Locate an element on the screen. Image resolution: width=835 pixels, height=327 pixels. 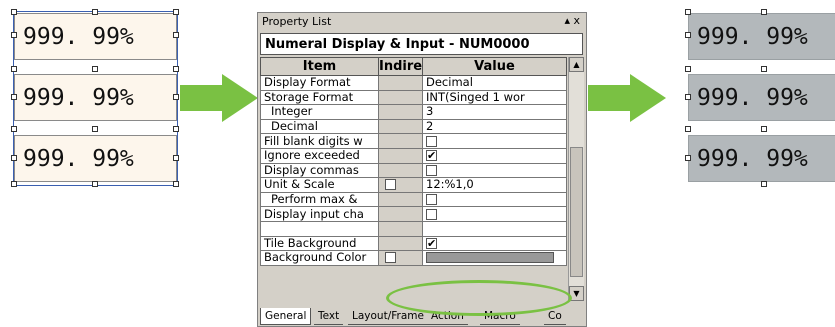
column-header-value: Value is located at coordinates (494, 66).